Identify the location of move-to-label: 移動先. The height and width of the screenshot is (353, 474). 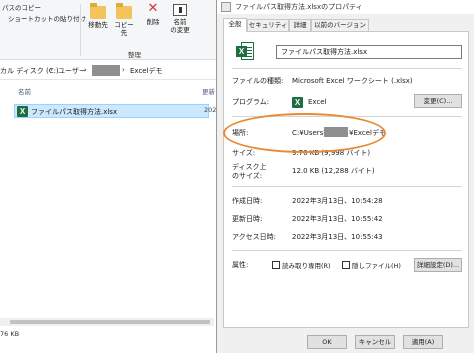
(98, 25).